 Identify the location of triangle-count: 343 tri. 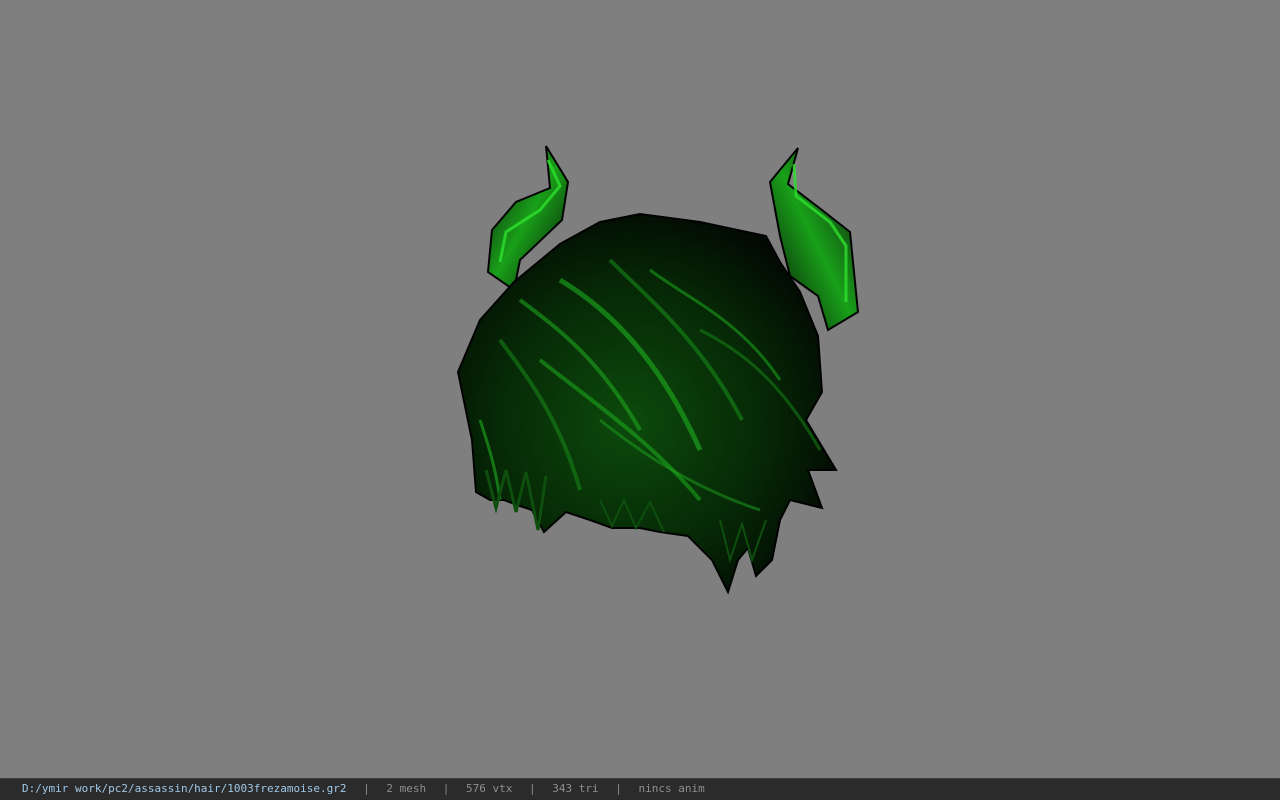
(575, 788).